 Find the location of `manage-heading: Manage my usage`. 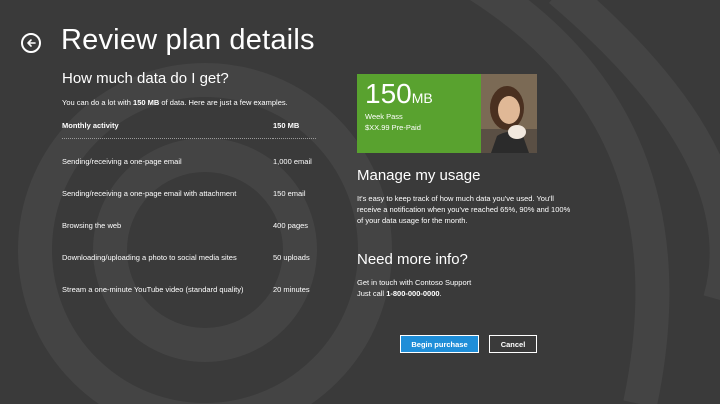

manage-heading: Manage my usage is located at coordinates (419, 175).